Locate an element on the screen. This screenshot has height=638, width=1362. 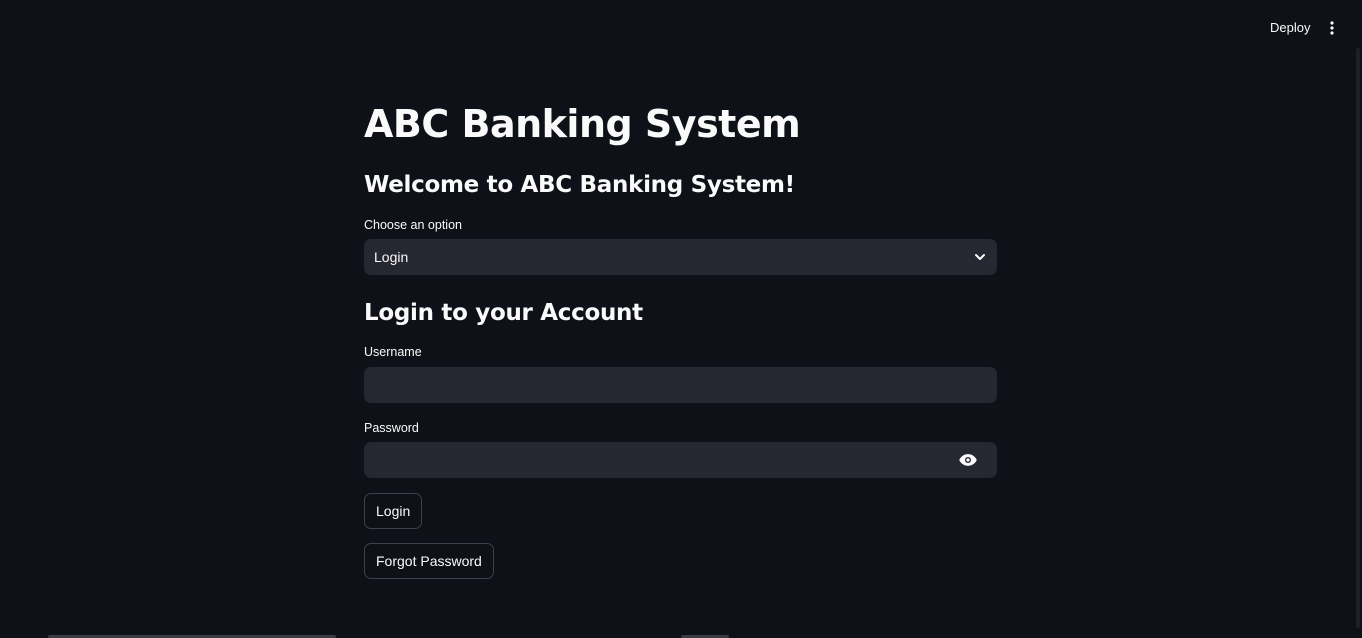
vertical-scrollbar is located at coordinates (1358, 338).